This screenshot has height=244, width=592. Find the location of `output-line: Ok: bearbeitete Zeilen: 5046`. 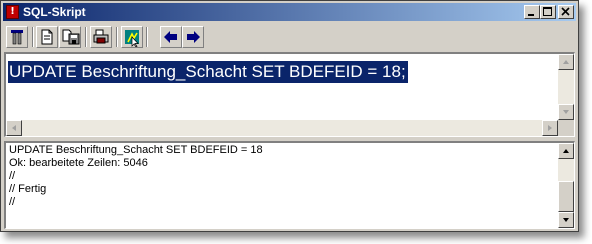

output-line: Ok: bearbeitete Zeilen: 5046 is located at coordinates (78, 163).